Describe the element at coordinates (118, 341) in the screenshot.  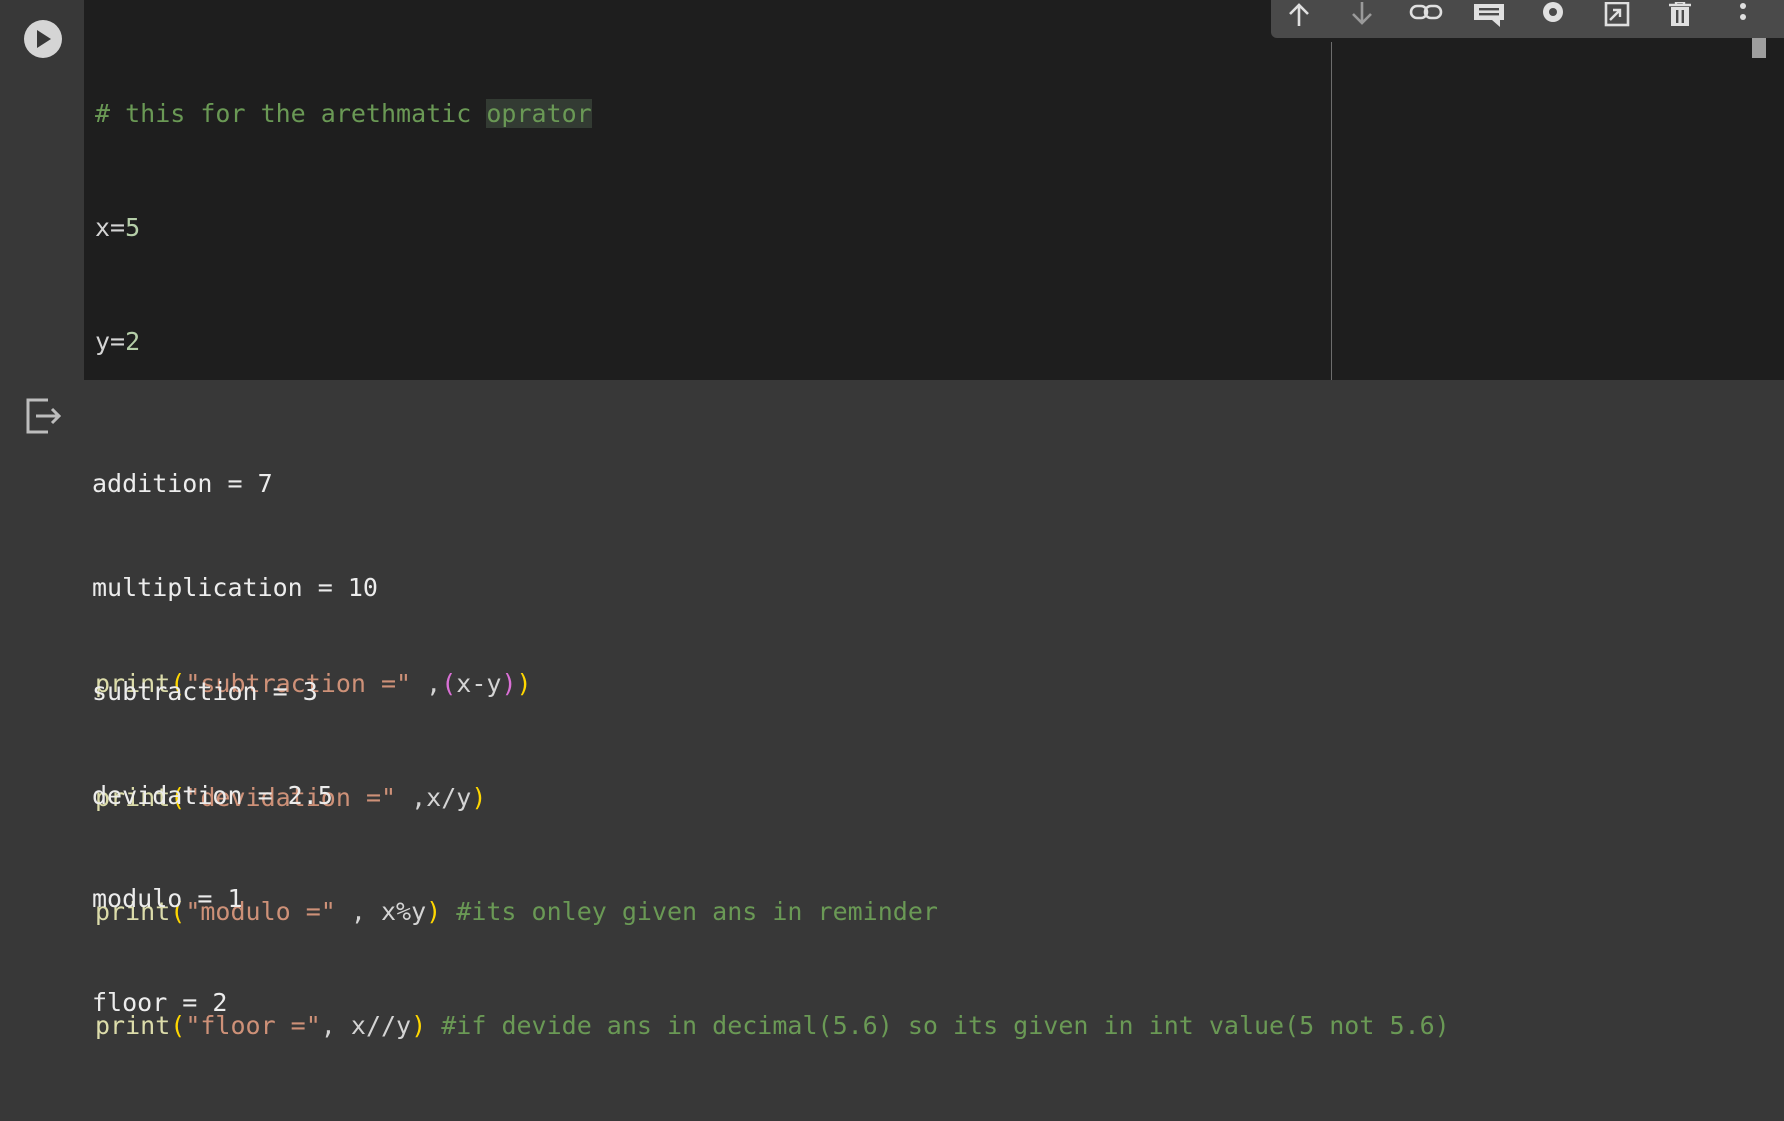
I see `code-line: y=2` at that location.